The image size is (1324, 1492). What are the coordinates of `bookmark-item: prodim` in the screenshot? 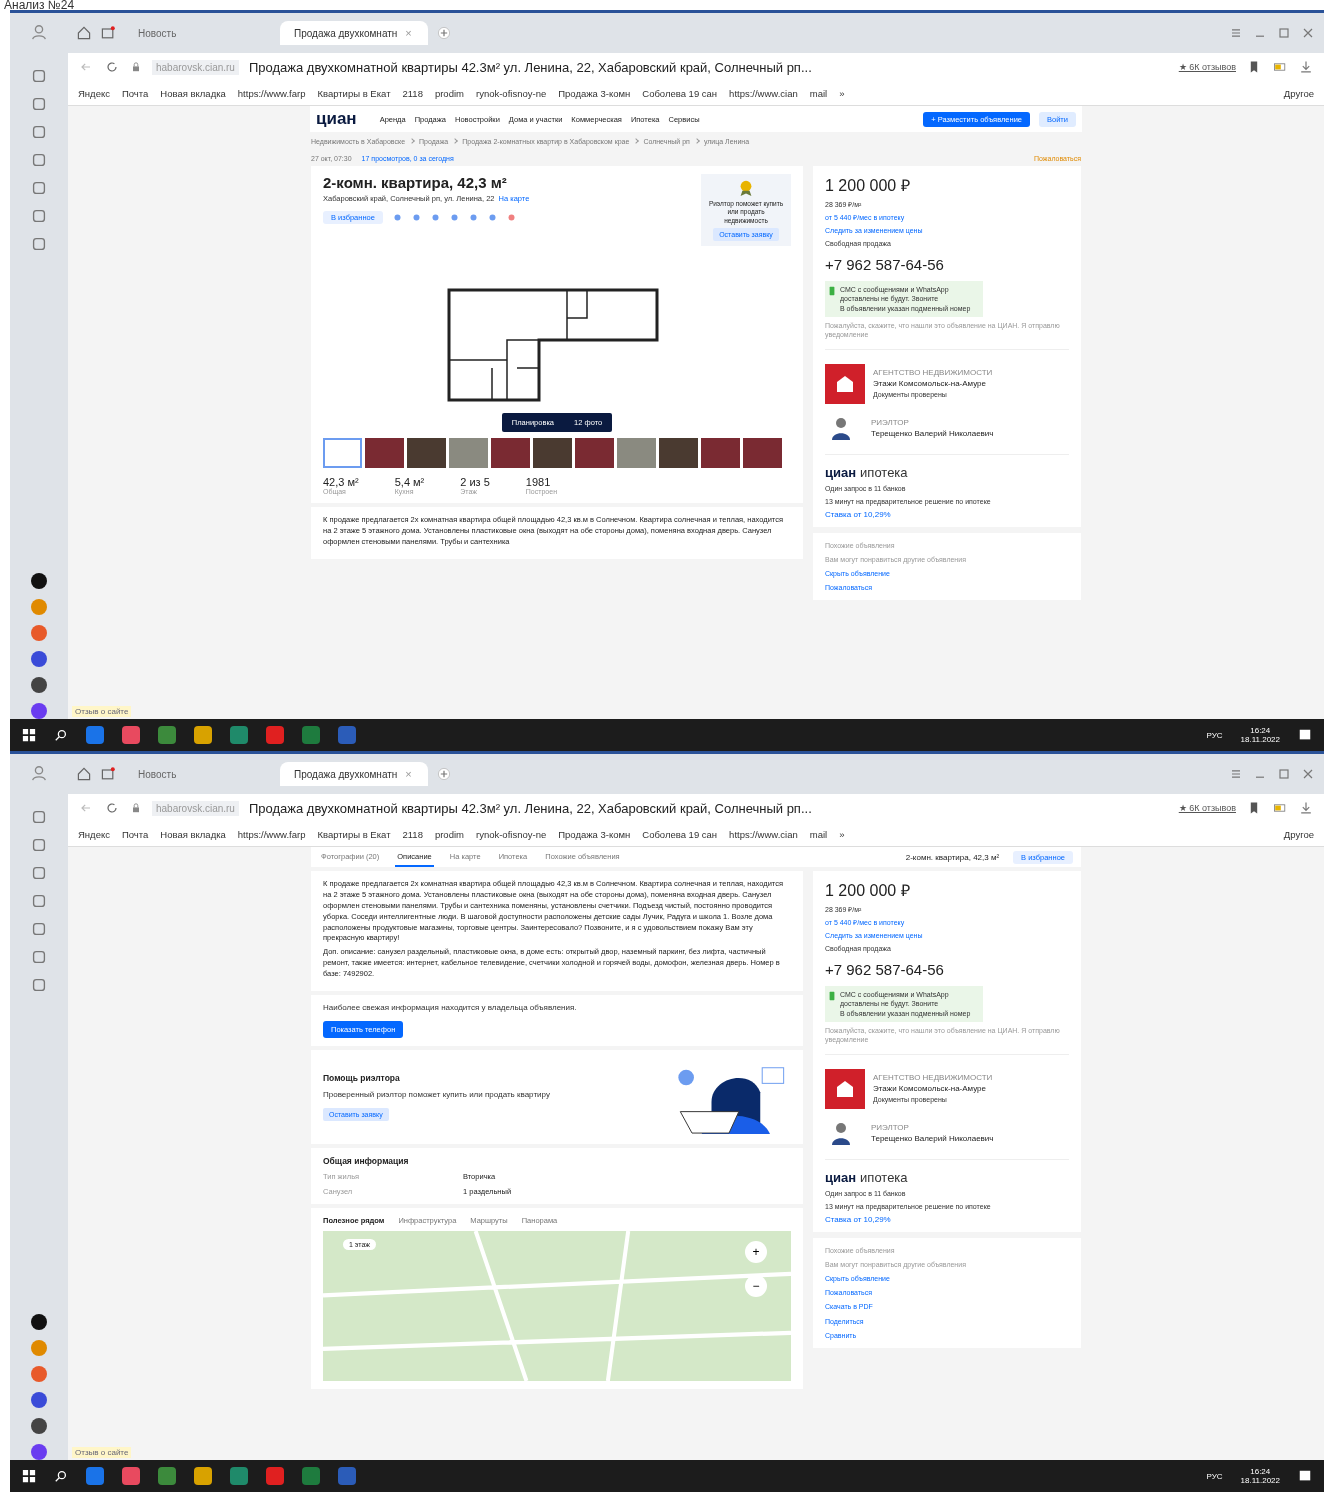 It's located at (449, 834).